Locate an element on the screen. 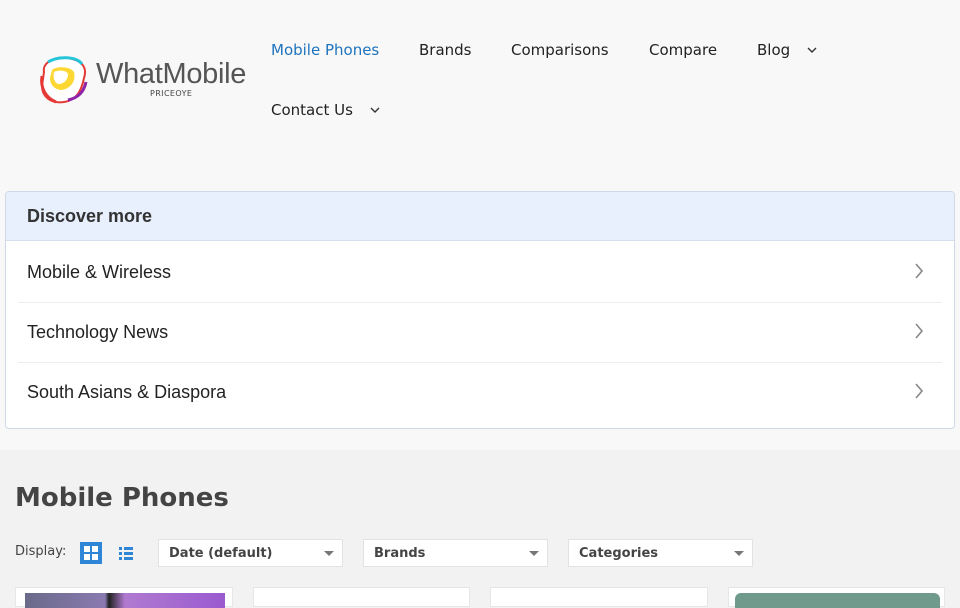  discover-item-technology-news: Technology News is located at coordinates (480, 332).